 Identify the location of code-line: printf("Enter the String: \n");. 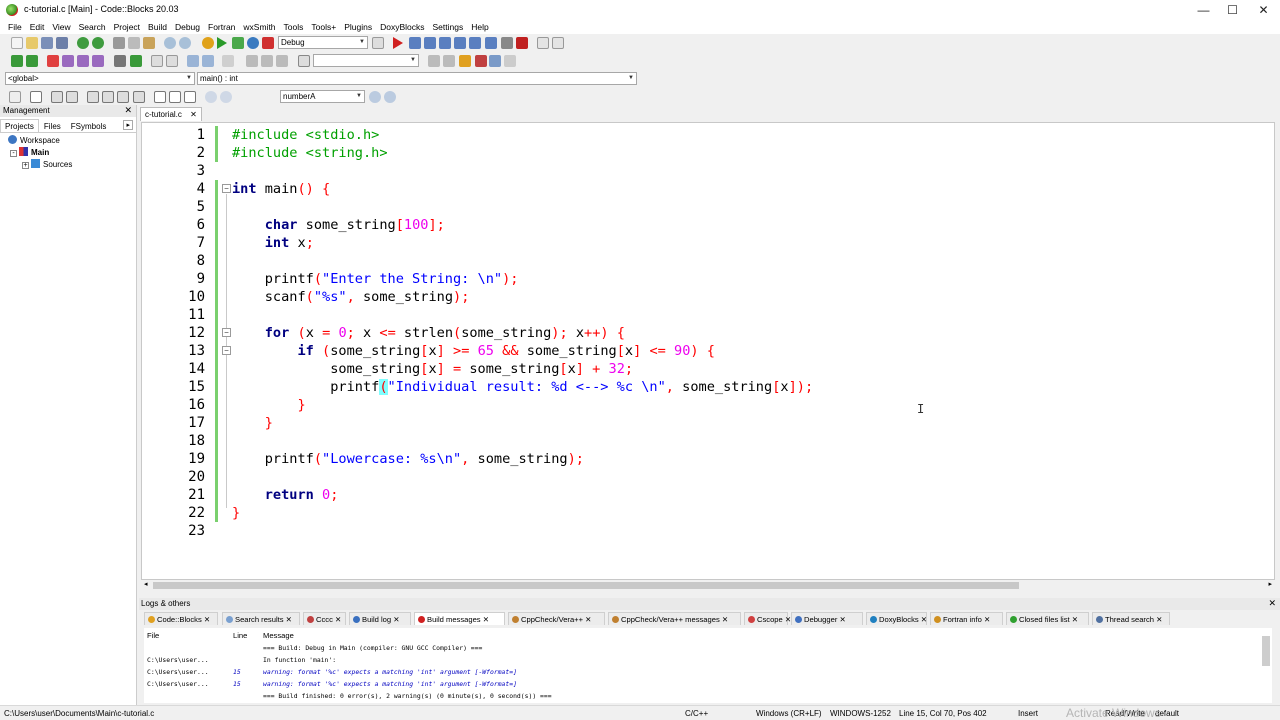
(375, 279).